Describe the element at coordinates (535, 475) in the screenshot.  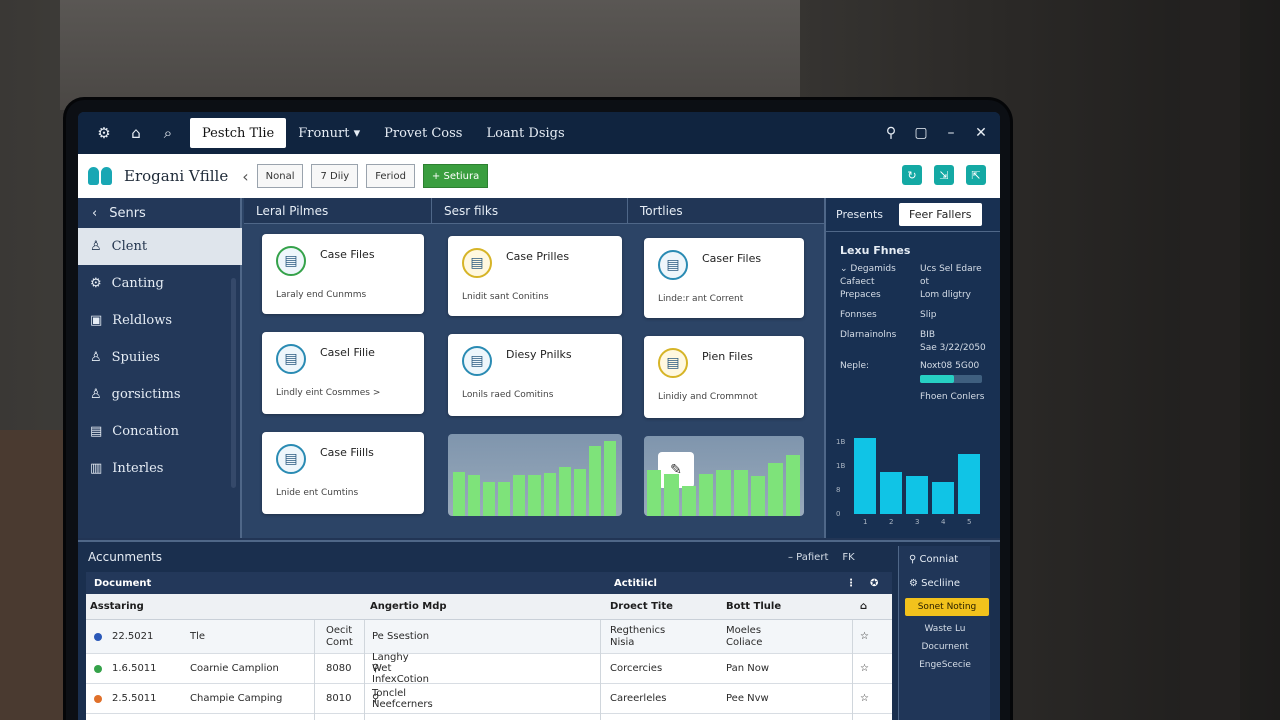
I see `activity-chart-card` at that location.